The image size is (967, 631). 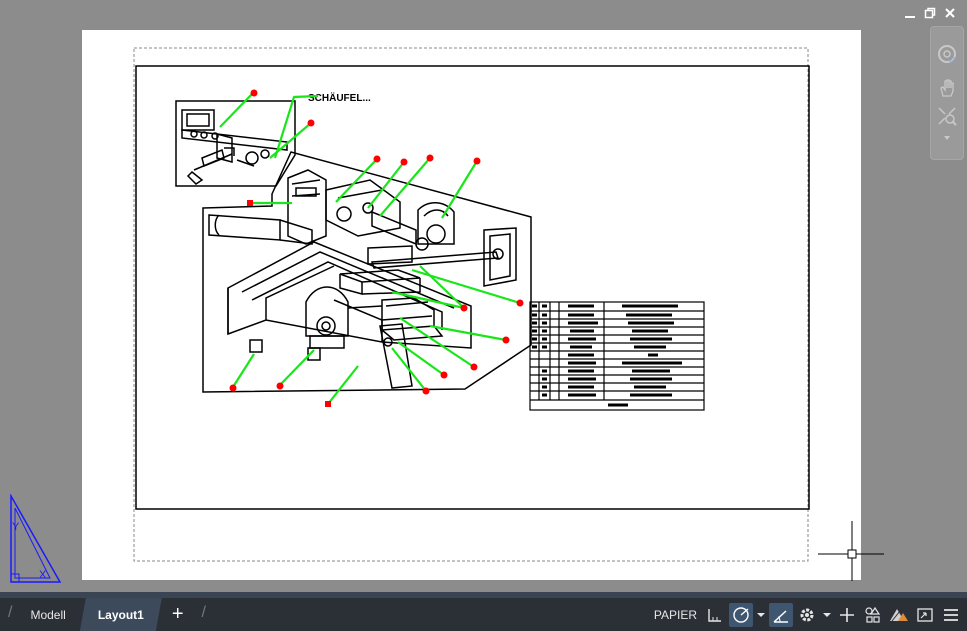 I want to click on close-icon, so click(x=950, y=13).